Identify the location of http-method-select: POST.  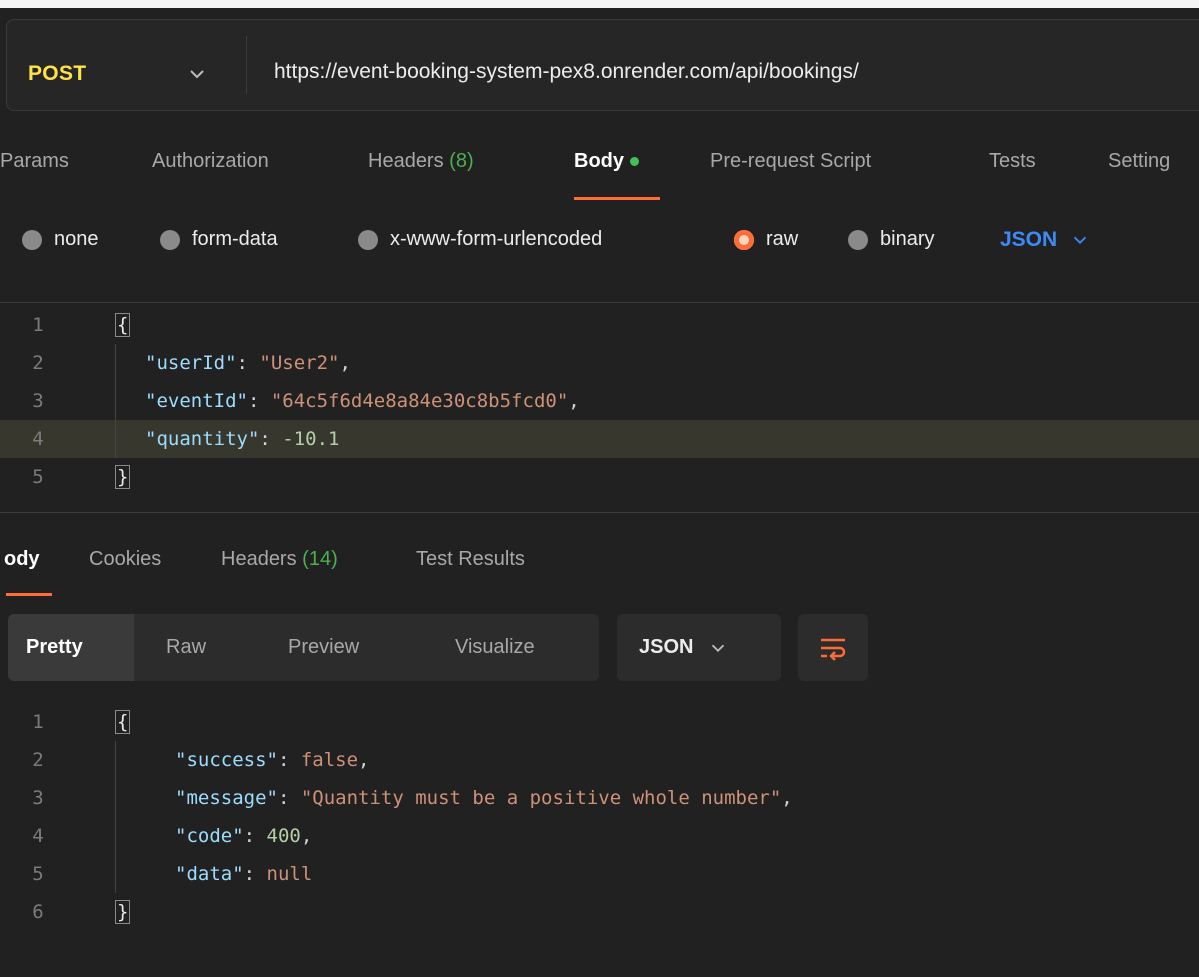
(57, 74).